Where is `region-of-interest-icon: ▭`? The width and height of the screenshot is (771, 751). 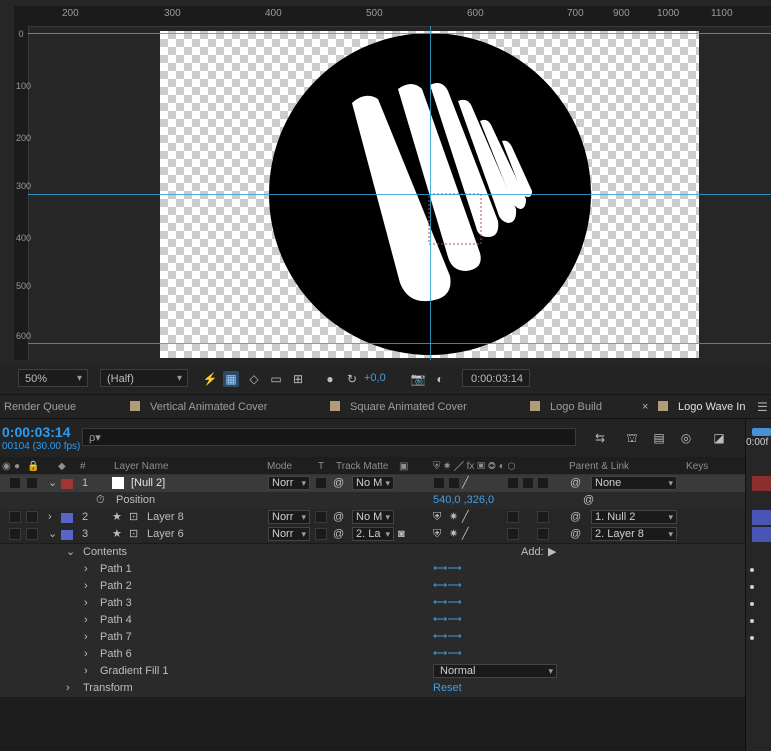
region-of-interest-icon: ▭ is located at coordinates (276, 379).